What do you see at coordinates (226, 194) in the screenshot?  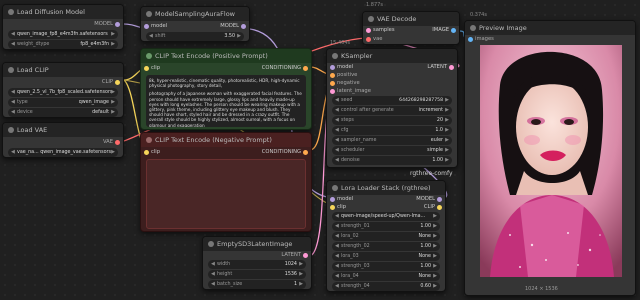 I see `negative-prompt-textarea` at bounding box center [226, 194].